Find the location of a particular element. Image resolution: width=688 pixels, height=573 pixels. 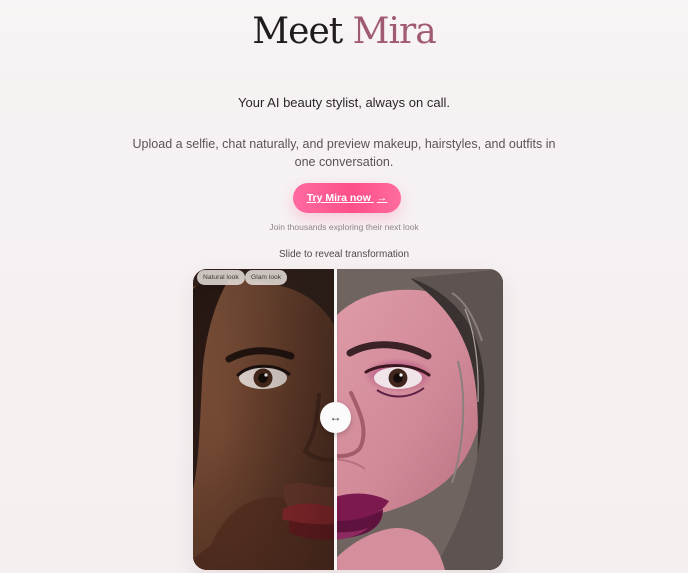

hero-title-accent: Mira is located at coordinates (394, 31).